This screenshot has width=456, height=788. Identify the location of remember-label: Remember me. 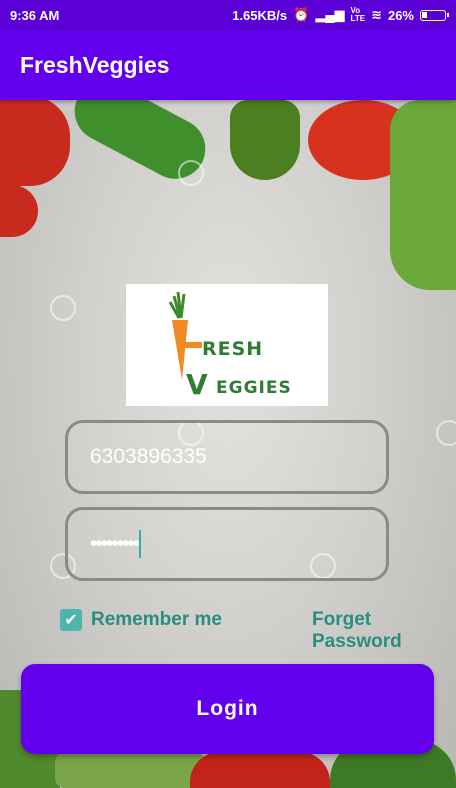
(156, 619).